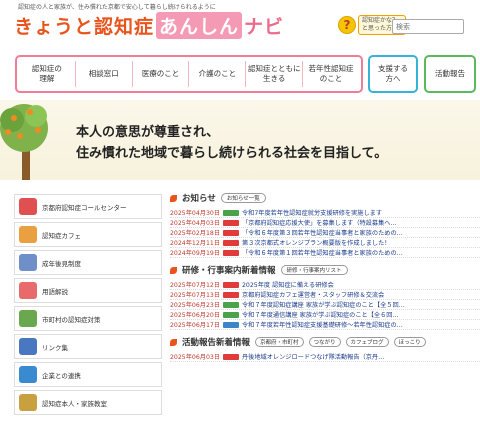  I want to click on nav-item-consultation: 相談窓口, so click(104, 74).